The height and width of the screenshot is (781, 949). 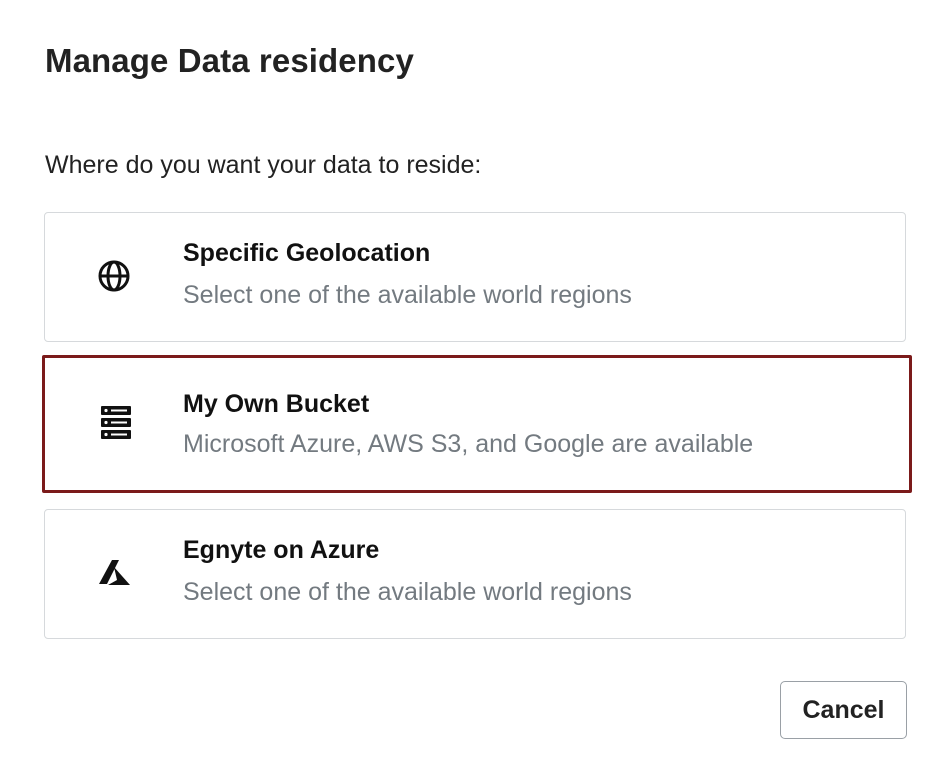 I want to click on azure-icon, so click(x=114, y=573).